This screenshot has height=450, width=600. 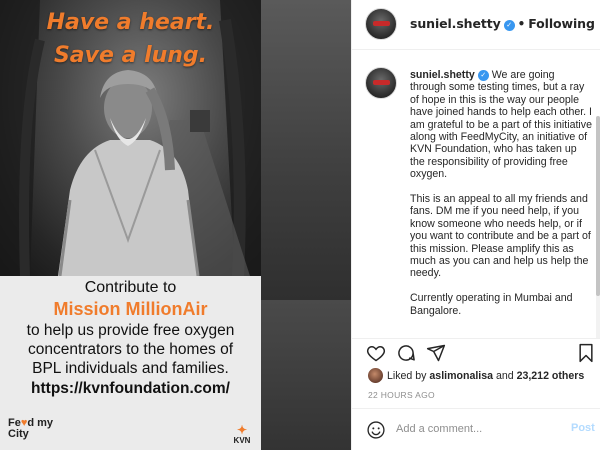 I want to click on following-button: Following, so click(x=561, y=23).